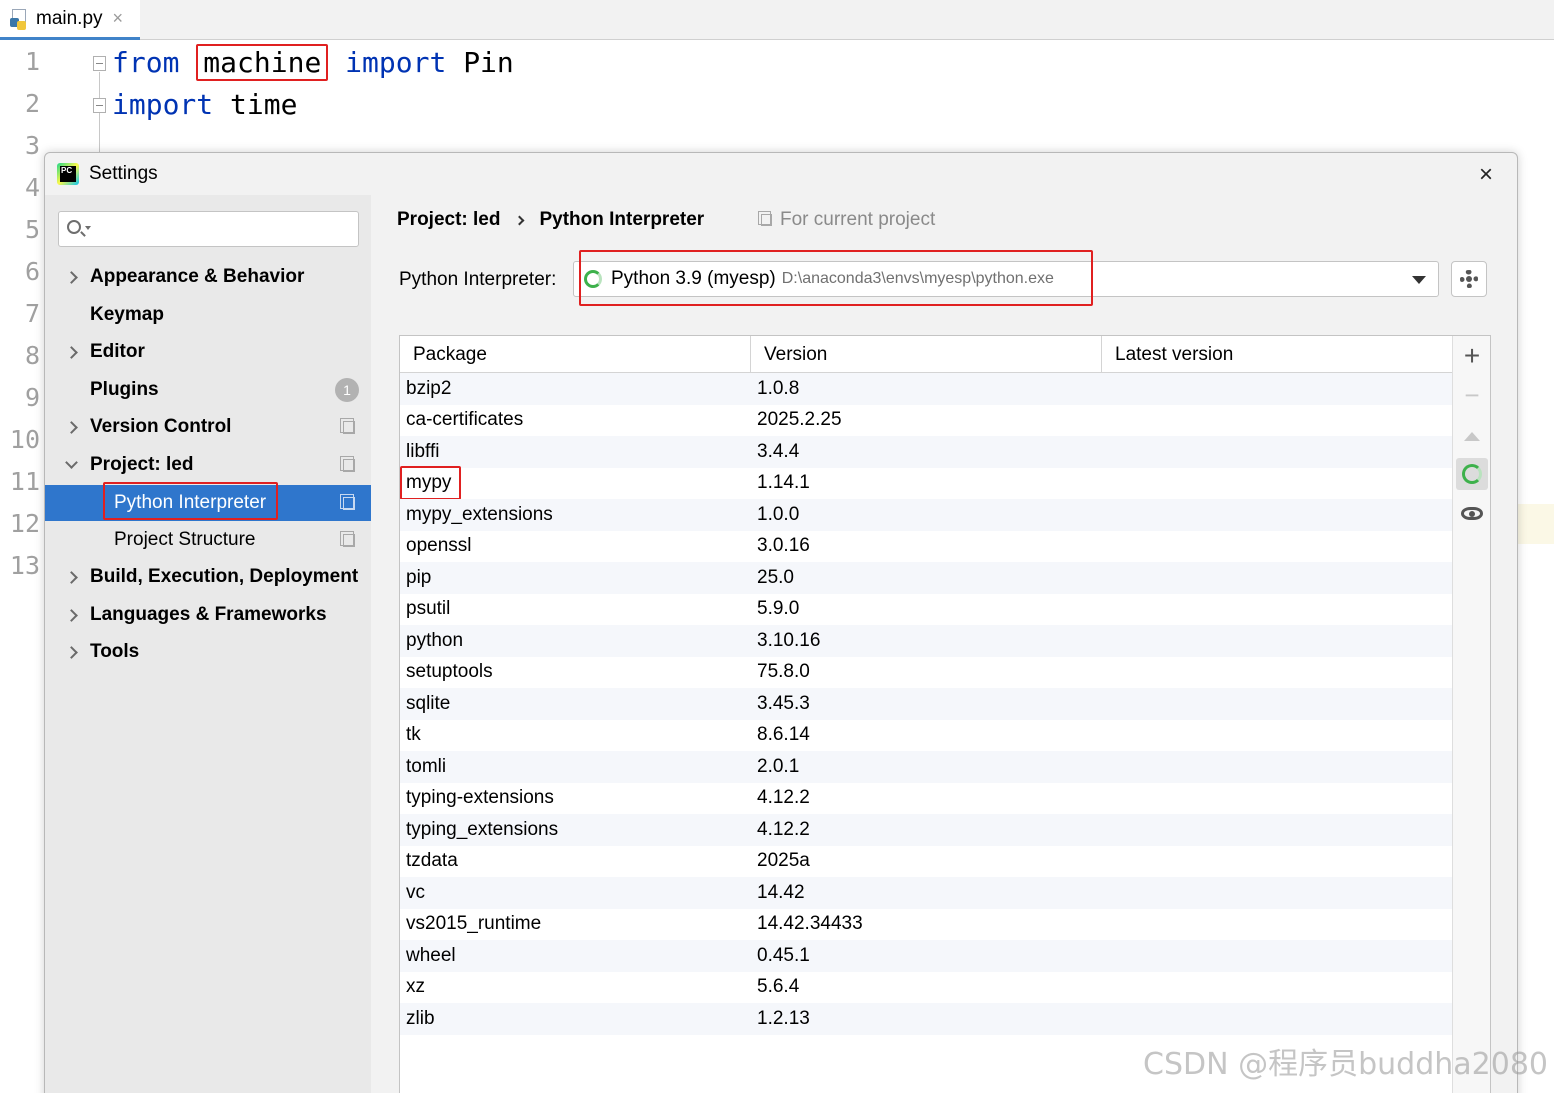 The image size is (1554, 1093). Describe the element at coordinates (836, 278) in the screenshot. I see `highlight-box` at that location.